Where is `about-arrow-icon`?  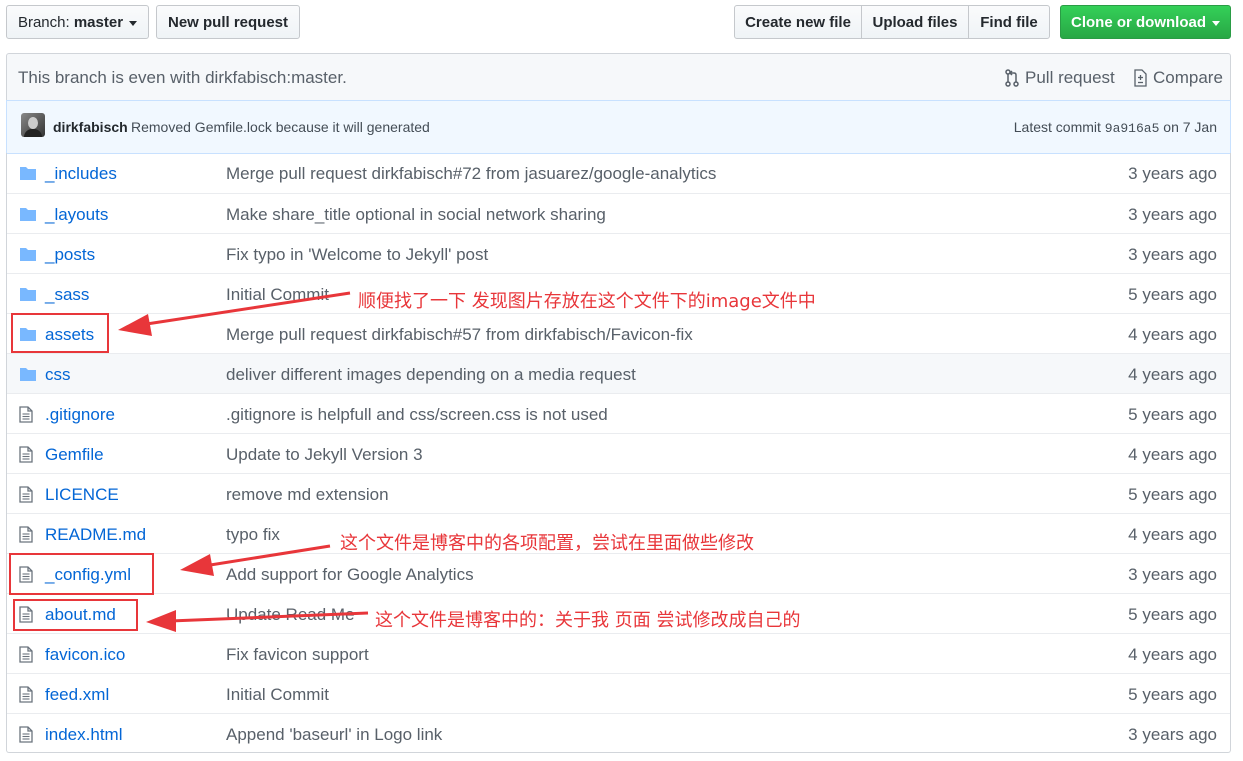
about-arrow-icon is located at coordinates (257, 621).